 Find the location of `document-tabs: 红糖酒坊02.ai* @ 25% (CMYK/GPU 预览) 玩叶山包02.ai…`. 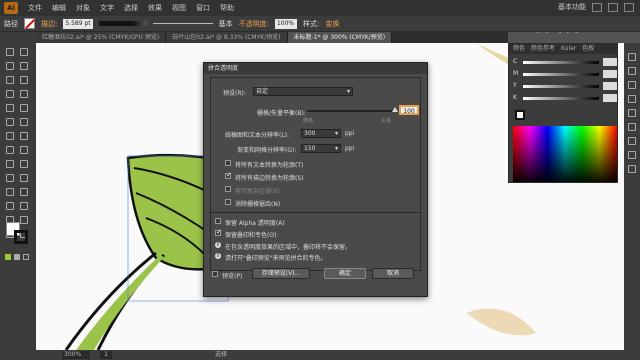

document-tabs: 红糖酒坊02.ai* @ 25% (CMYK/GPU 预览) 玩叶山包02.ai… is located at coordinates (272, 37).